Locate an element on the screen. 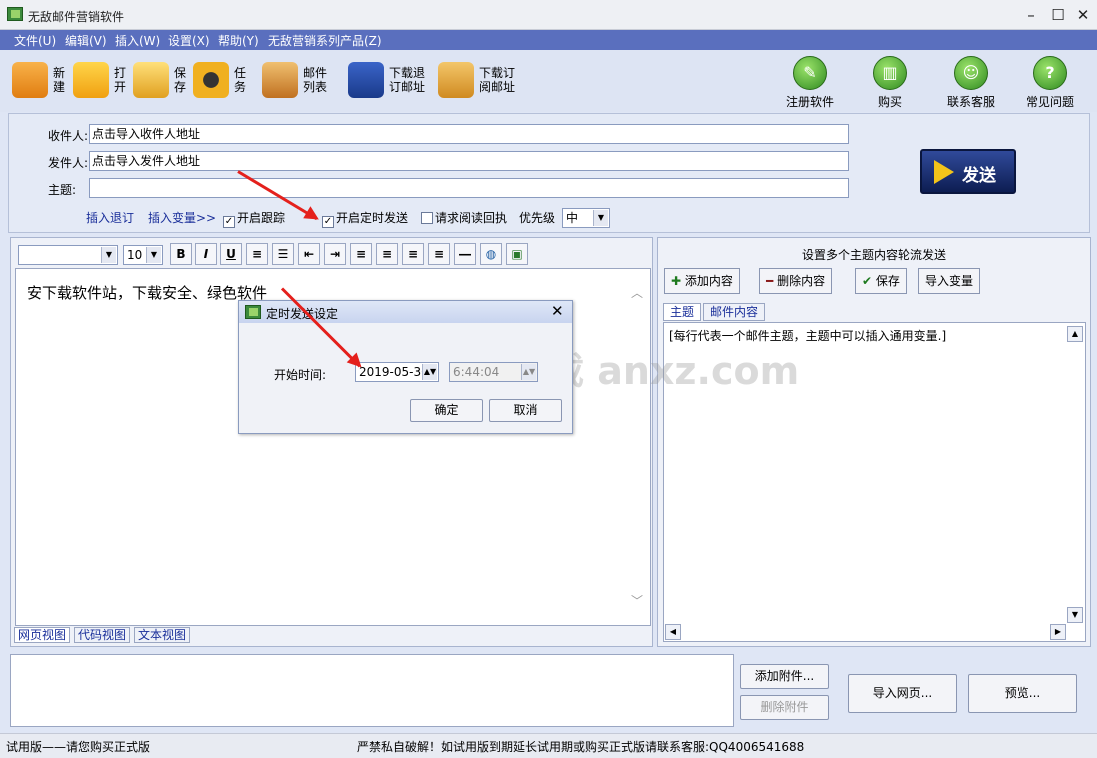 The height and width of the screenshot is (758, 1097). priority-select: 中 ▼ is located at coordinates (586, 218).